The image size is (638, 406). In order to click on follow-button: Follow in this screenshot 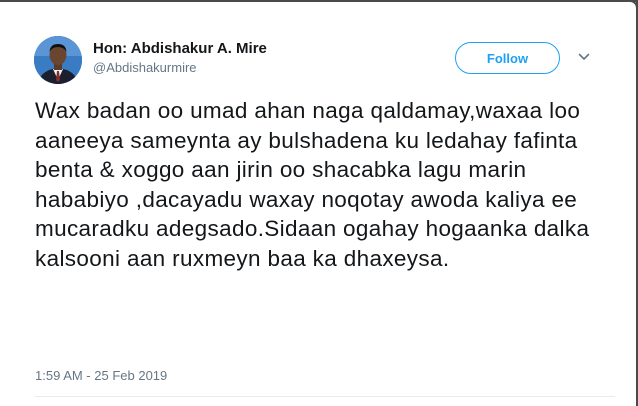, I will do `click(507, 58)`.